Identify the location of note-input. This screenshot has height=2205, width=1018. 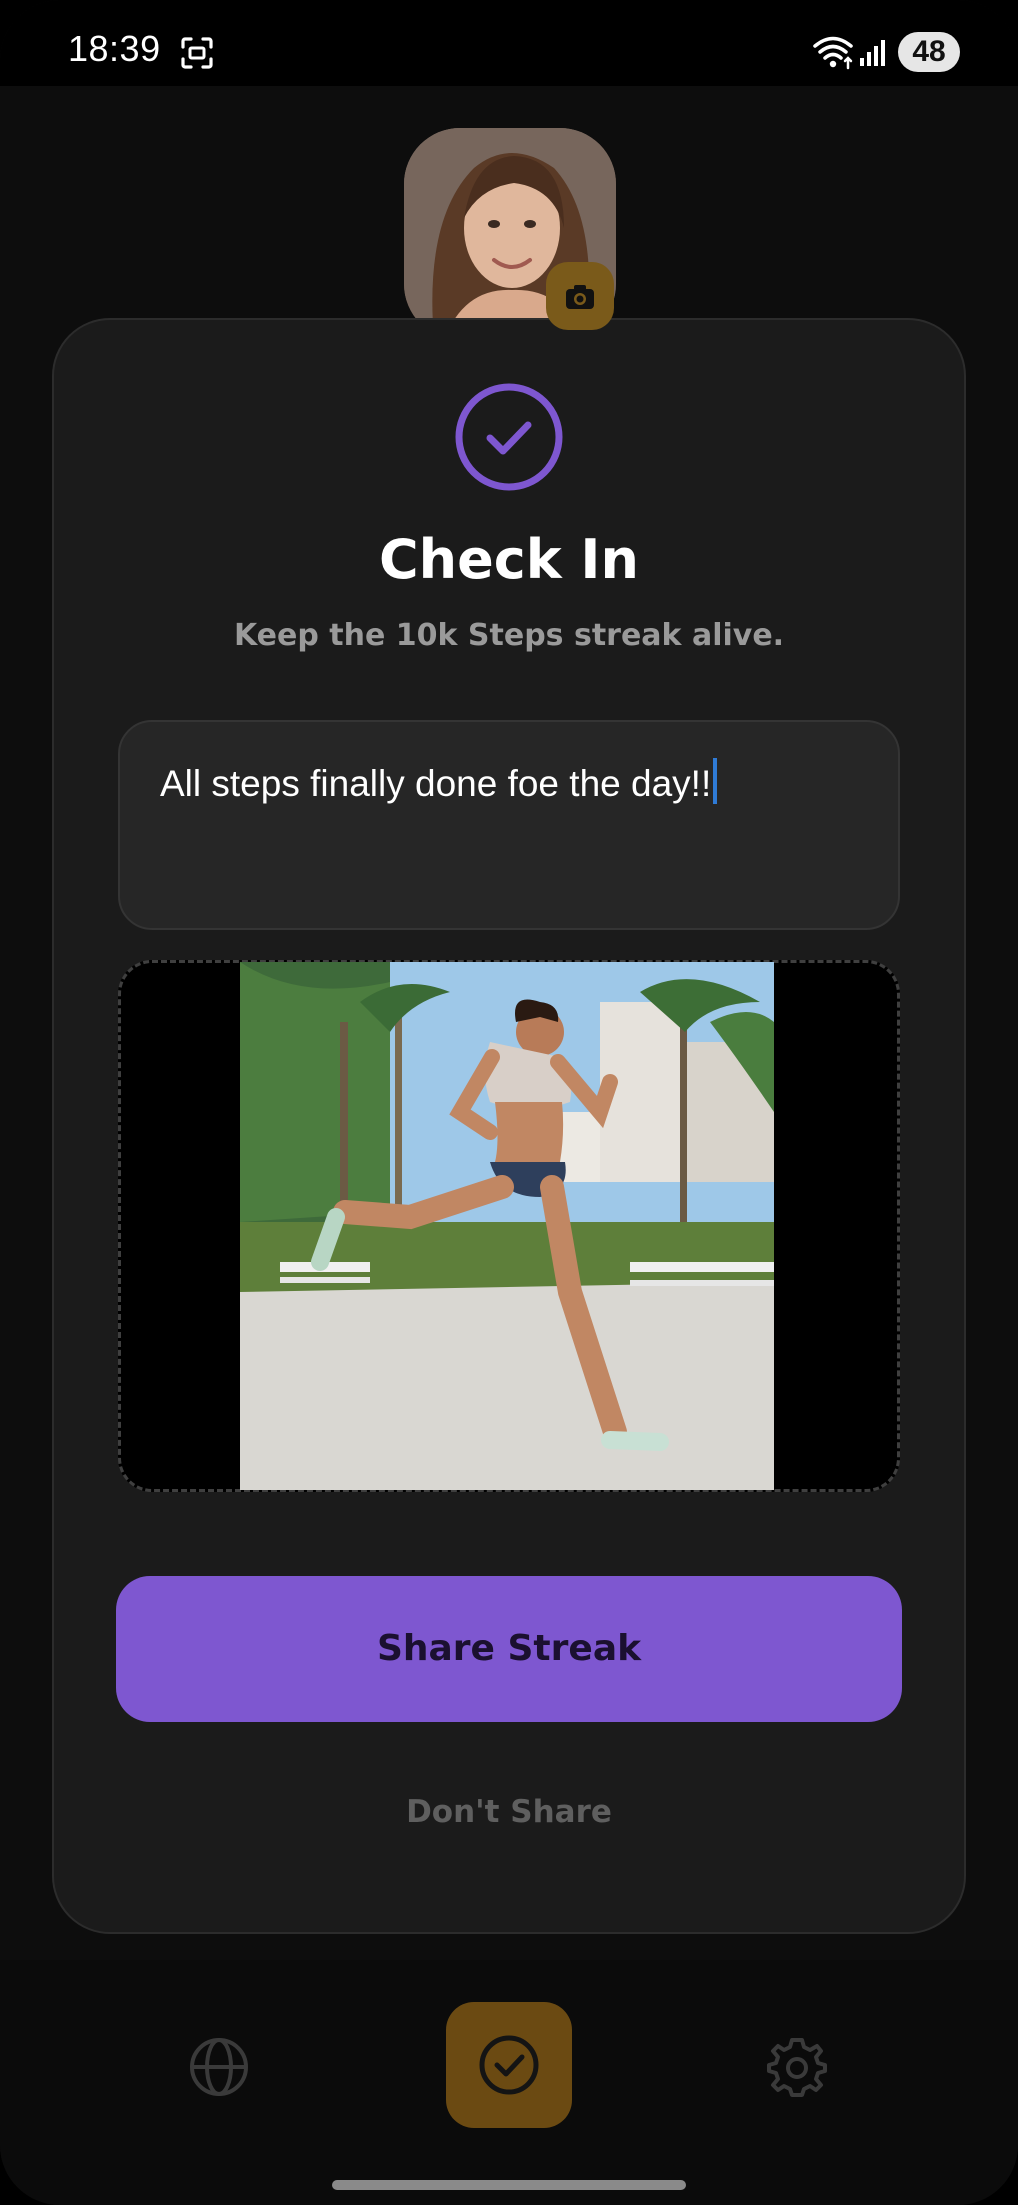
(509, 825).